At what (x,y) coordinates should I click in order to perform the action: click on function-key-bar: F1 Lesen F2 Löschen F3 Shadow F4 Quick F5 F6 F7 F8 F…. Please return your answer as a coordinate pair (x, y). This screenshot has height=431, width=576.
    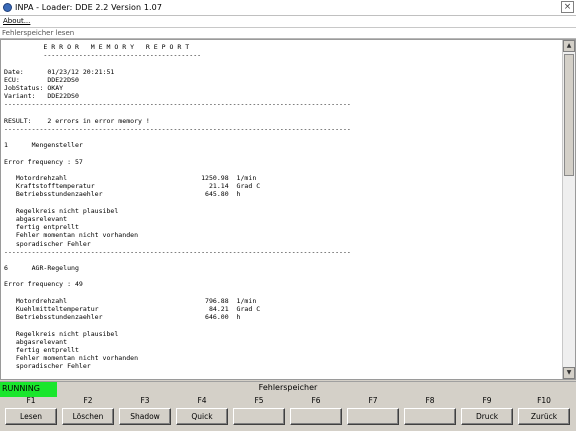
    Looking at the image, I should click on (288, 413).